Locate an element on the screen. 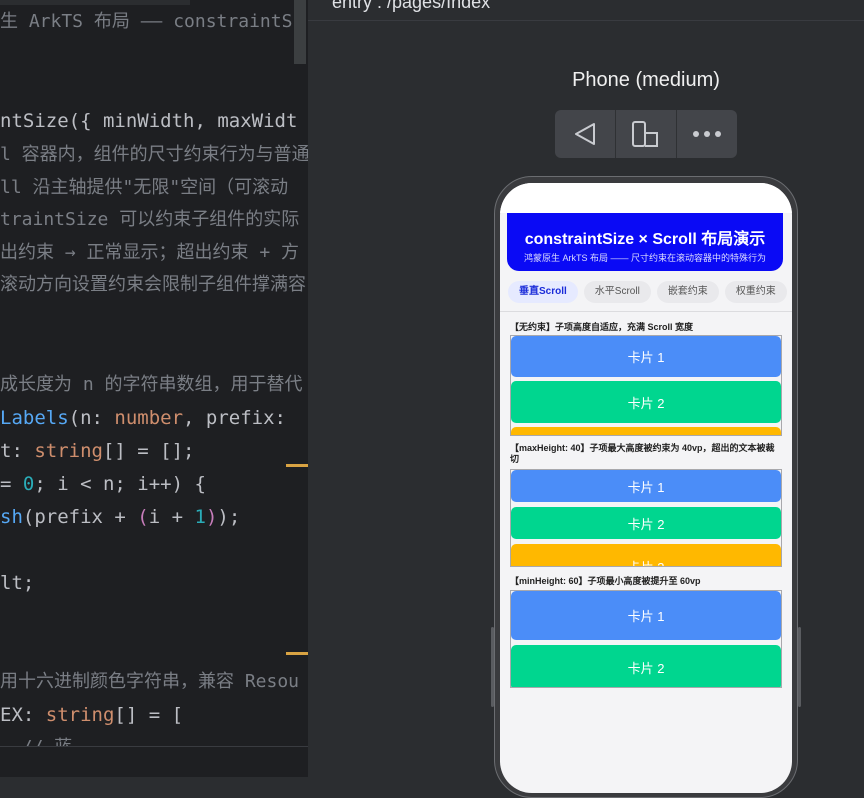 Image resolution: width=864 pixels, height=798 pixels. tab-0: 垂直Scroll is located at coordinates (543, 292).